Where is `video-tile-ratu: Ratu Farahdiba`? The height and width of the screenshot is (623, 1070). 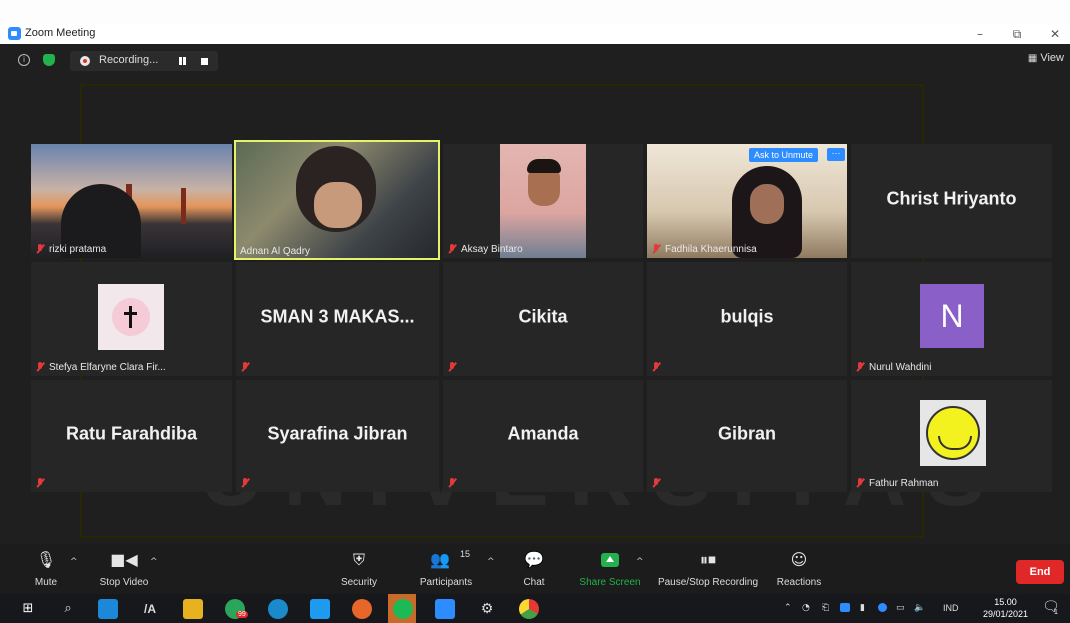 video-tile-ratu: Ratu Farahdiba is located at coordinates (131, 436).